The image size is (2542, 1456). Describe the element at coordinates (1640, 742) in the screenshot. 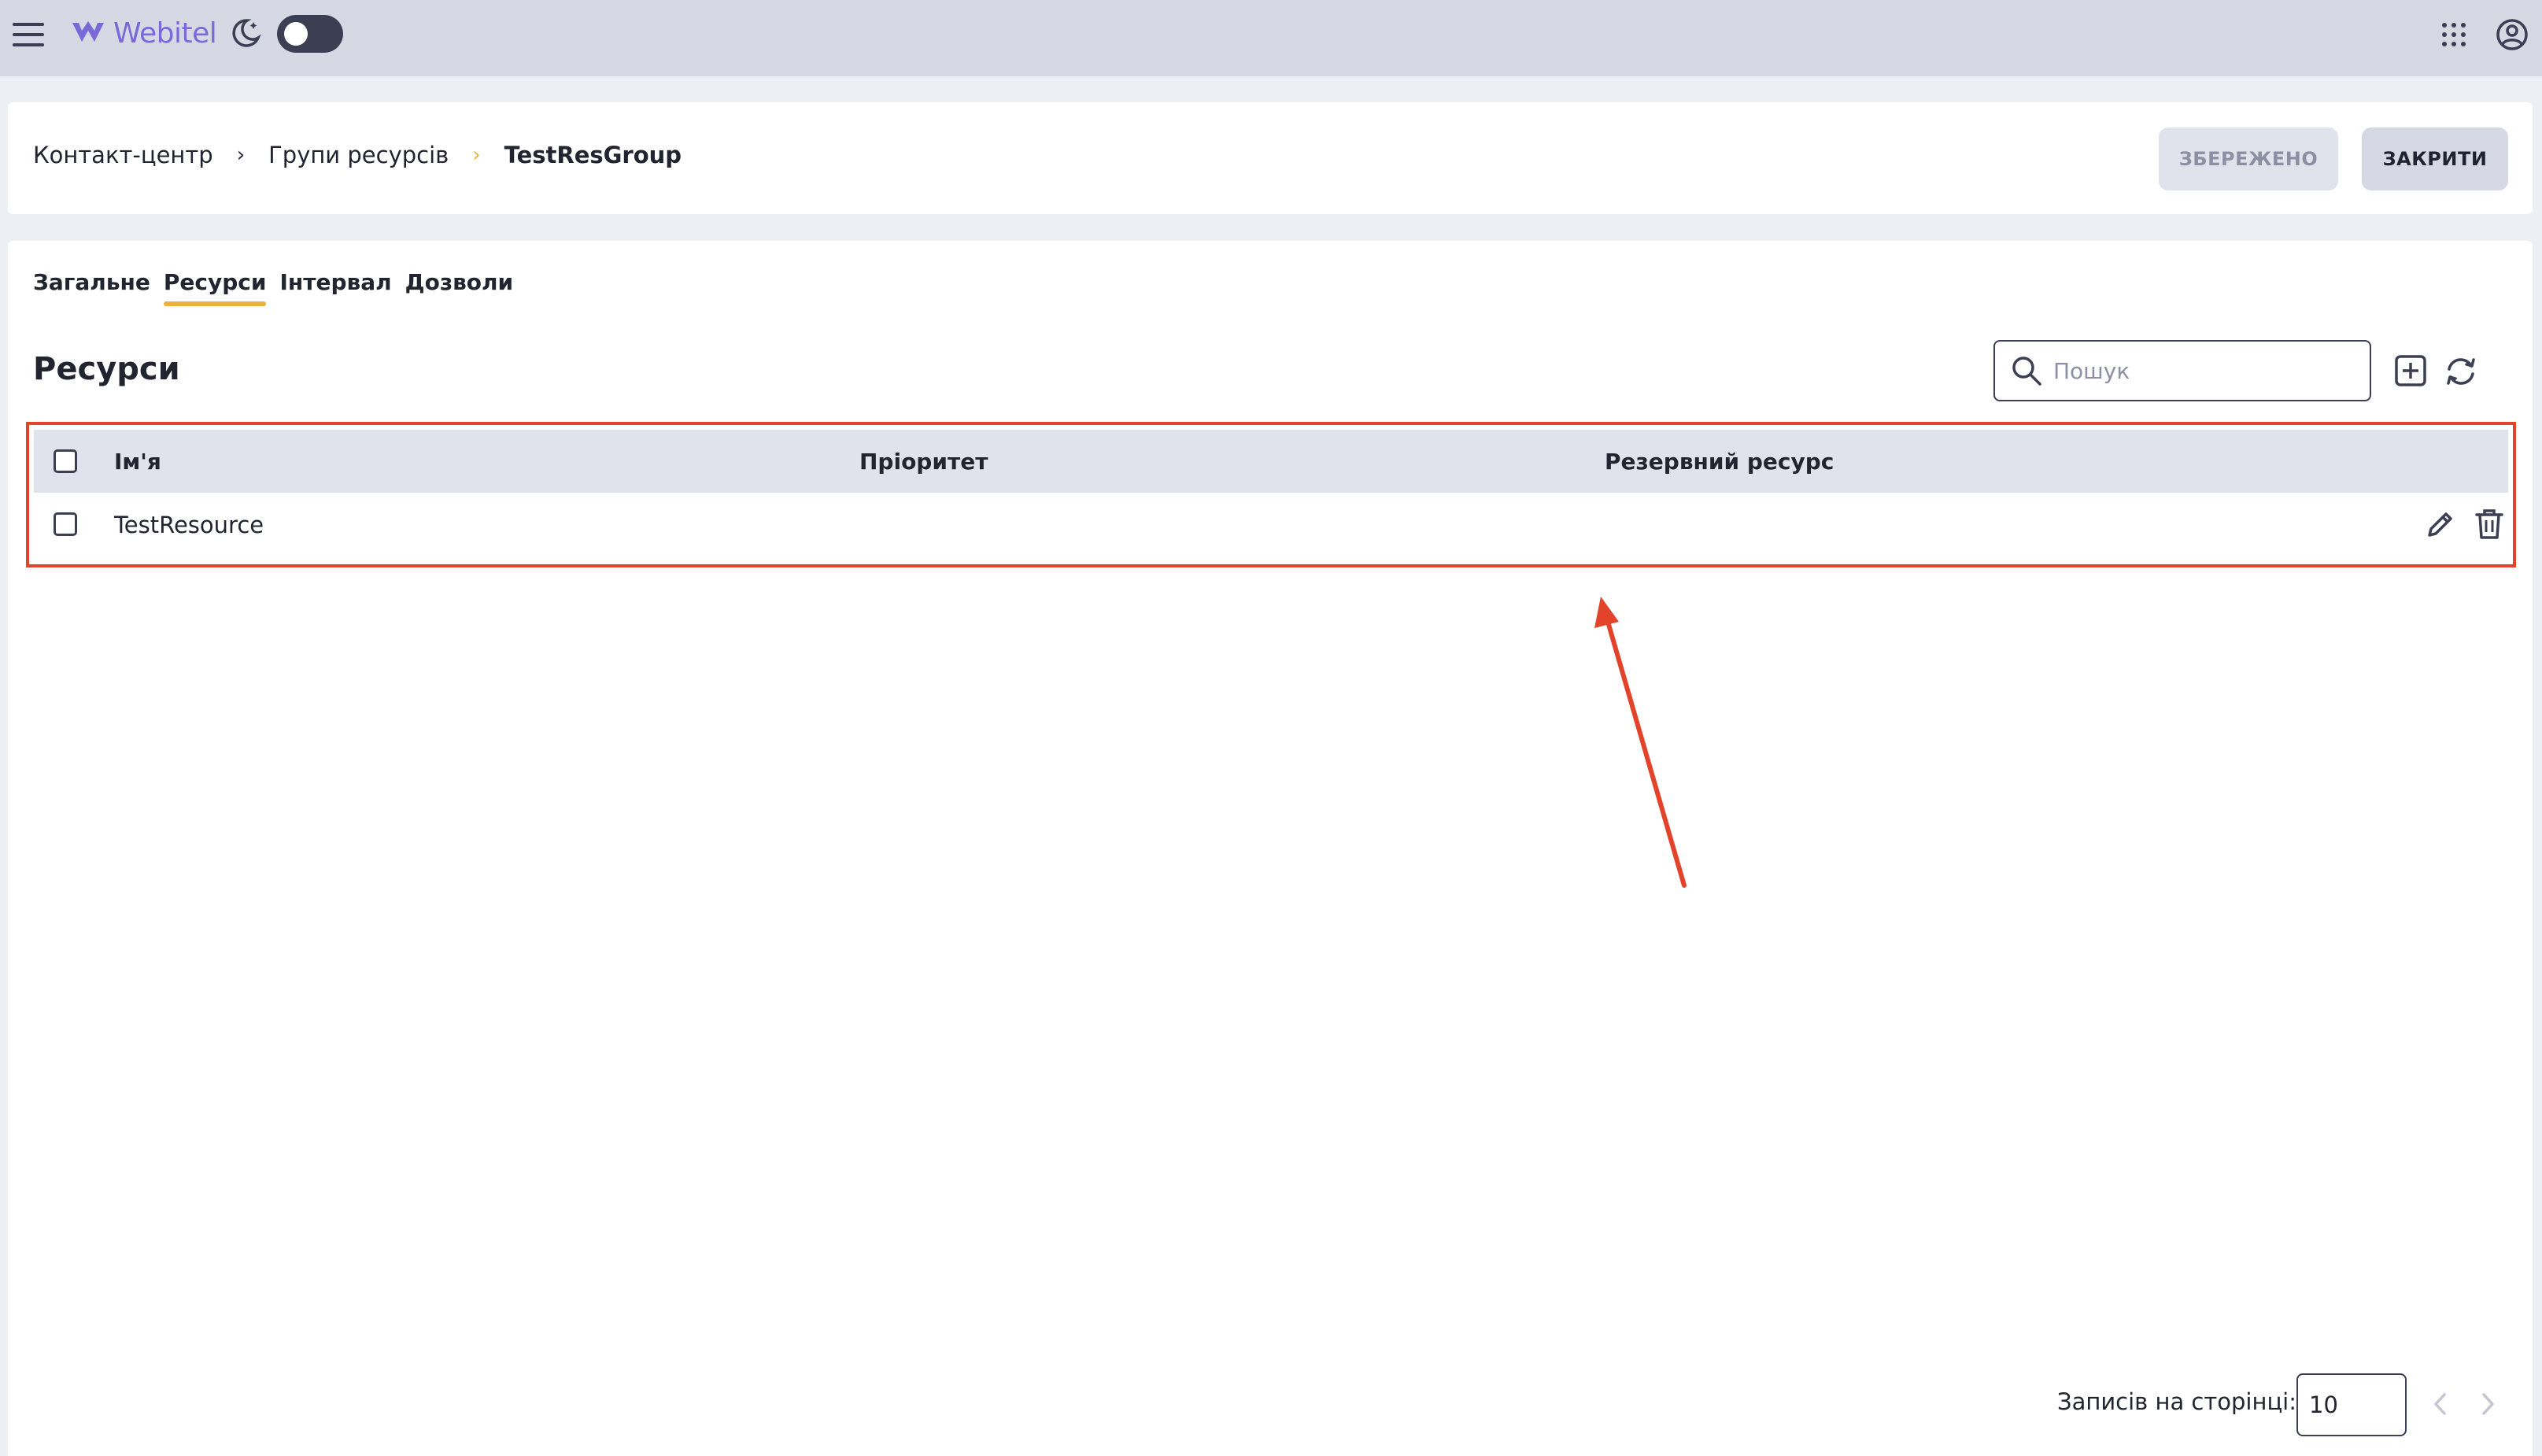

I see `annotation-arrow` at that location.